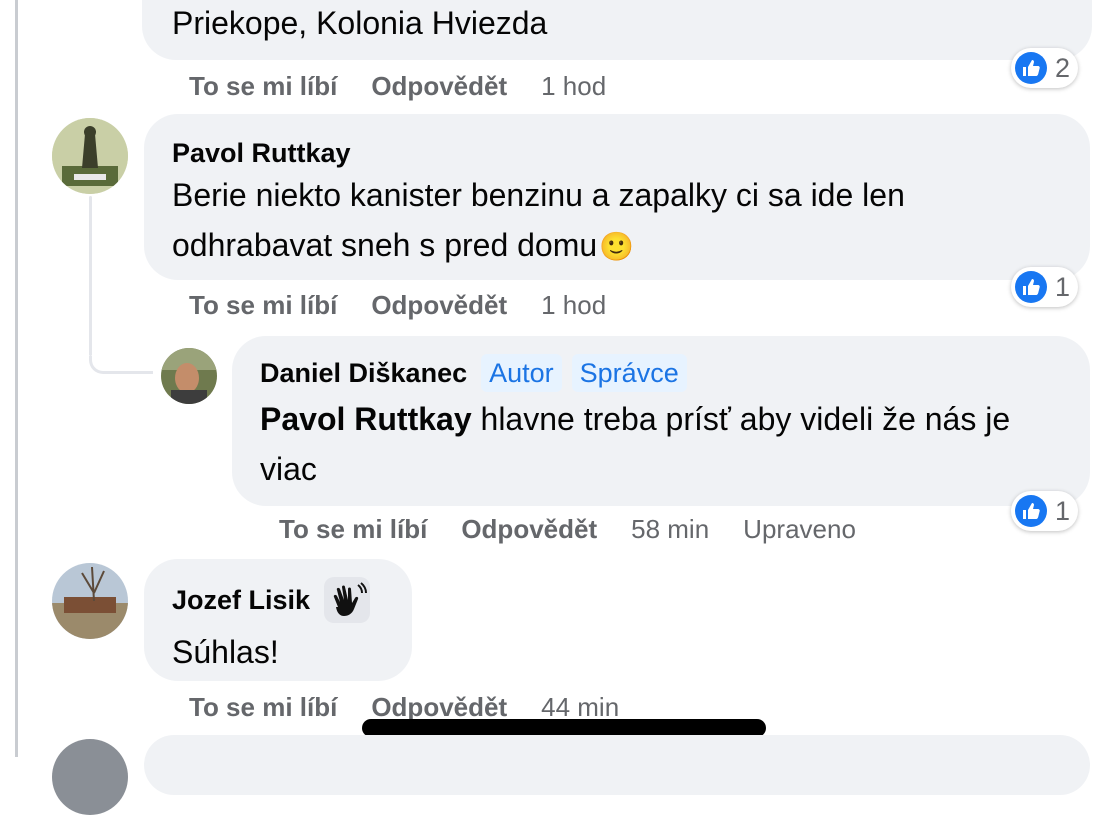 The image size is (1107, 815). I want to click on timestamp: 44 min, so click(580, 707).